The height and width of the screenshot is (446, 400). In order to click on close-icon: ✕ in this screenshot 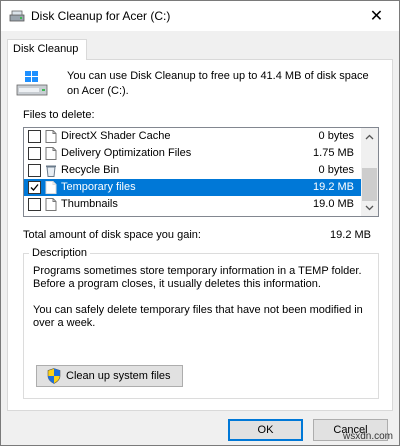, I will do `click(376, 16)`.